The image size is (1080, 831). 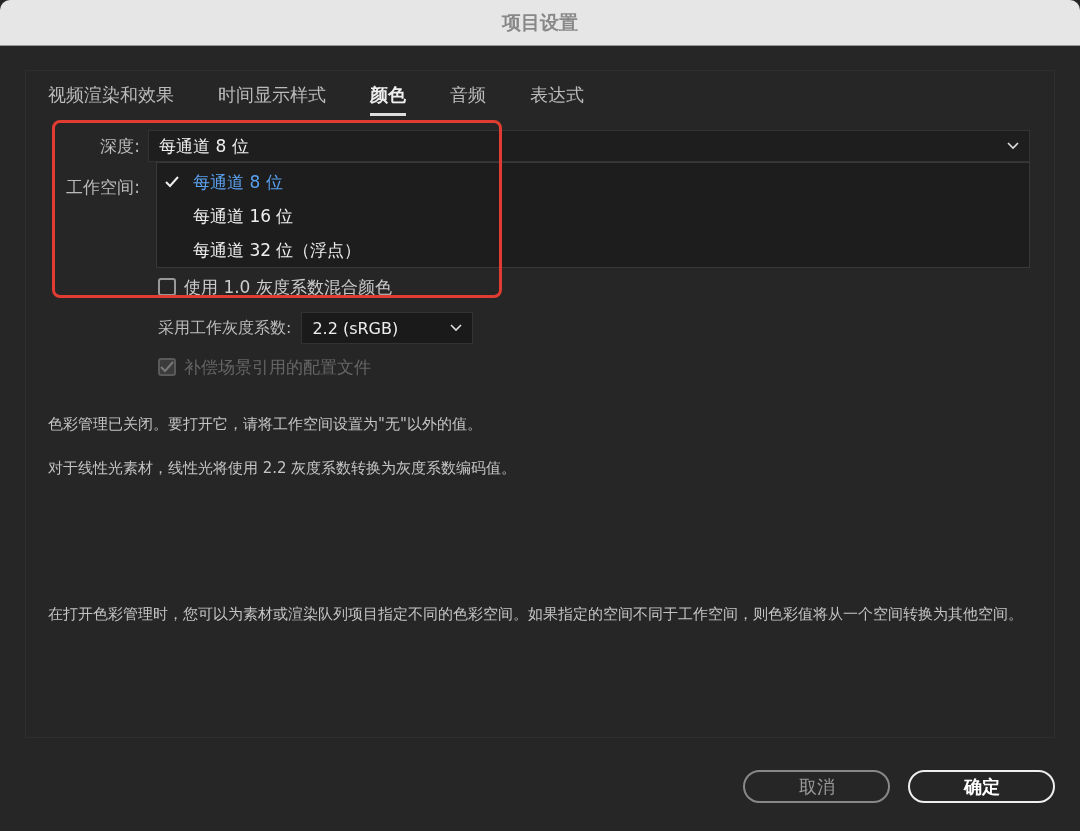 What do you see at coordinates (981, 786) in the screenshot?
I see `dialog-button: 确定` at bounding box center [981, 786].